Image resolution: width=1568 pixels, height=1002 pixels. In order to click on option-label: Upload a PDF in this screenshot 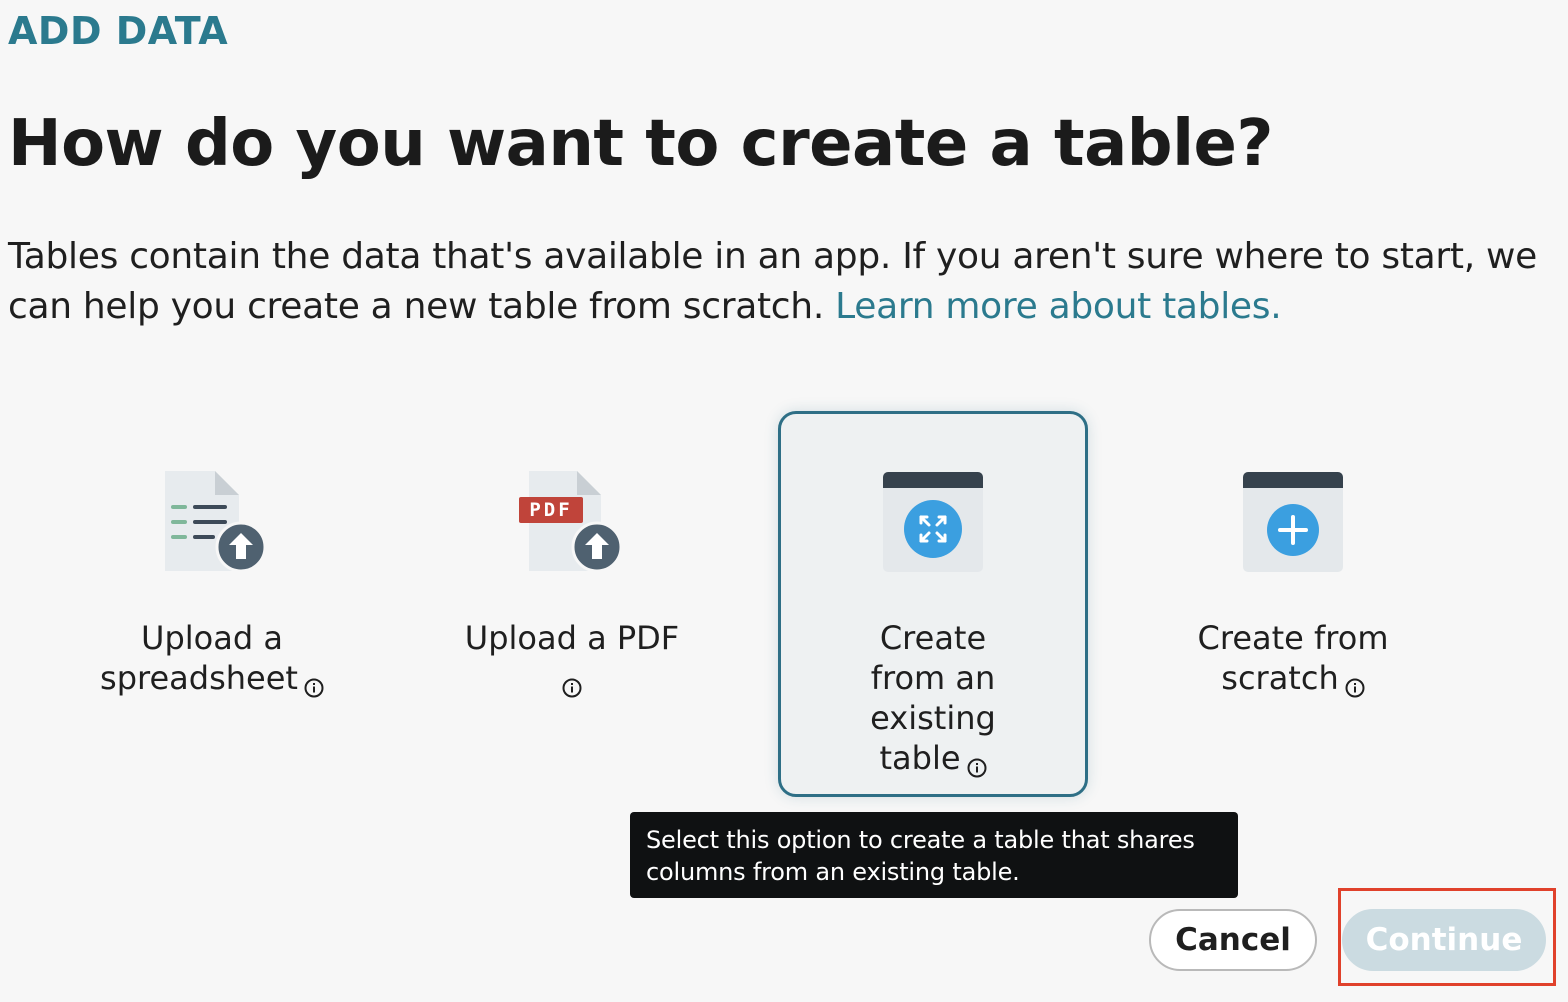, I will do `click(572, 658)`.